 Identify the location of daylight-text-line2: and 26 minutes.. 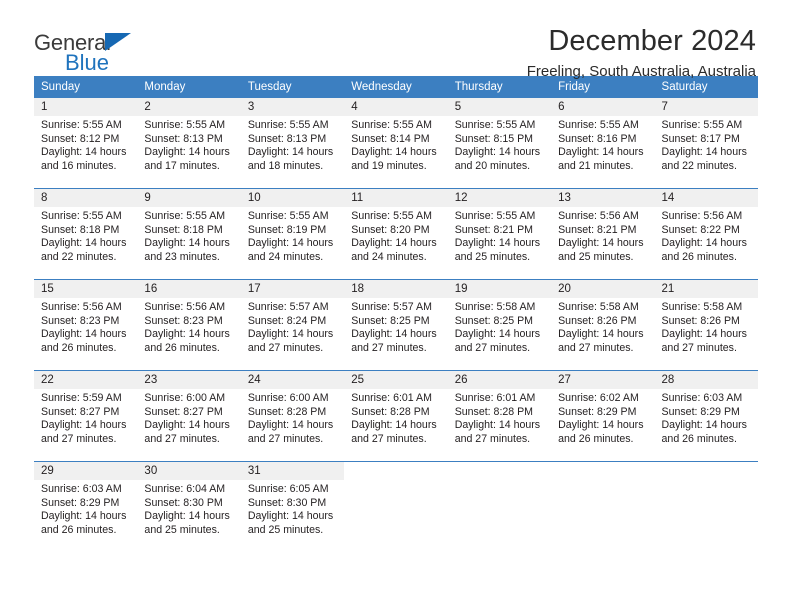
(79, 529).